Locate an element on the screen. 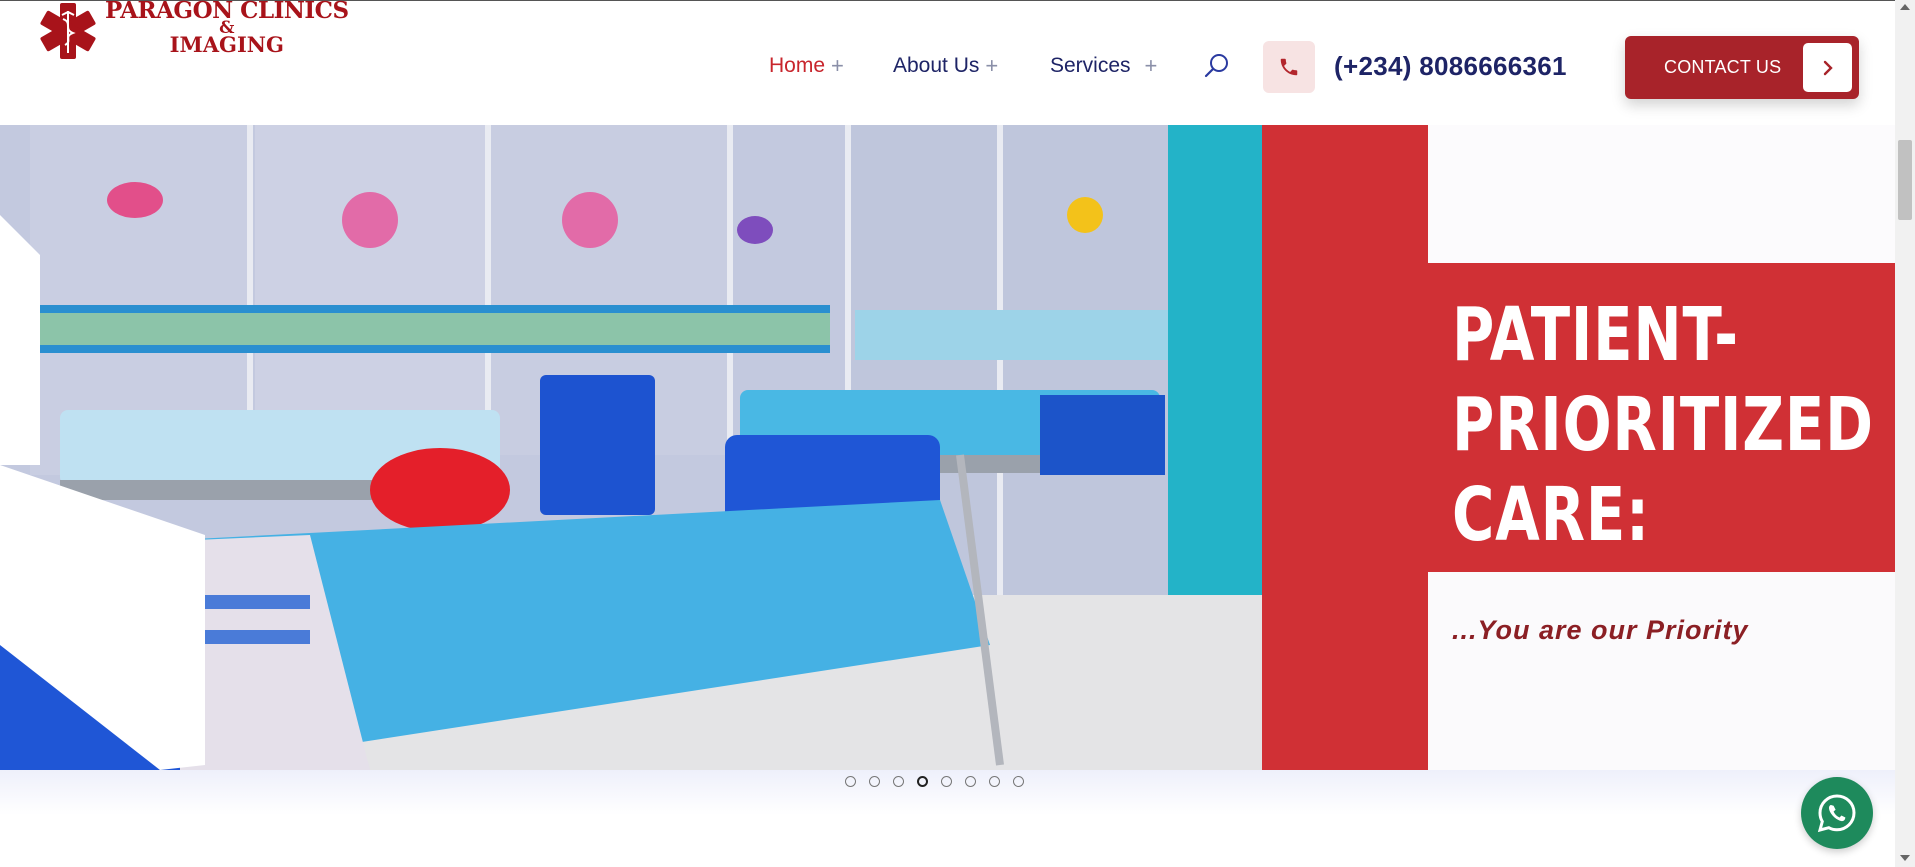  chevron-right-icon is located at coordinates (1827, 67).